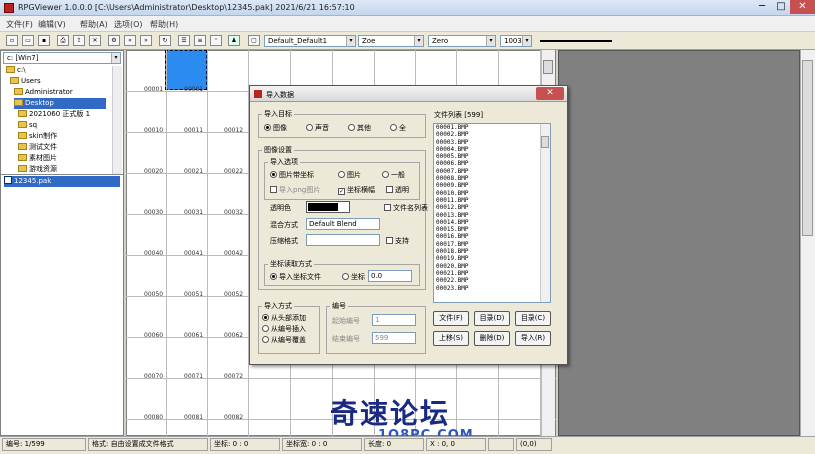  What do you see at coordinates (550, 93) in the screenshot?
I see `dialog-close-button: ✕` at bounding box center [550, 93].